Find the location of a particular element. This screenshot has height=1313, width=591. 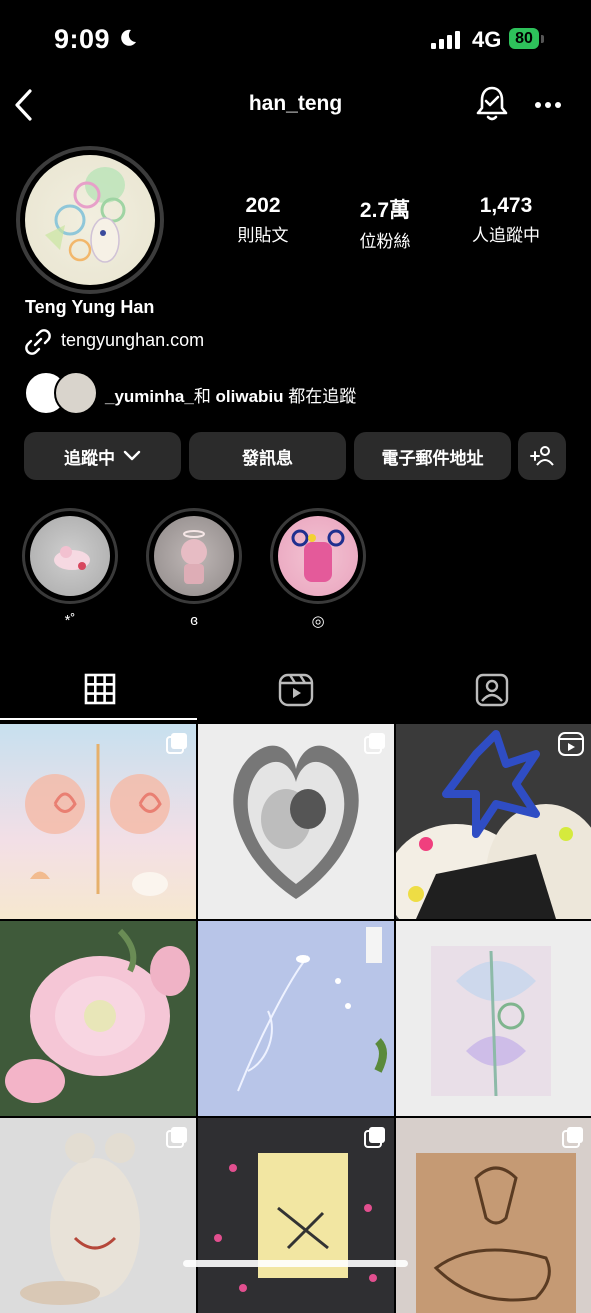

stat-followers: 2.7萬 位粉絲 is located at coordinates (385, 223).